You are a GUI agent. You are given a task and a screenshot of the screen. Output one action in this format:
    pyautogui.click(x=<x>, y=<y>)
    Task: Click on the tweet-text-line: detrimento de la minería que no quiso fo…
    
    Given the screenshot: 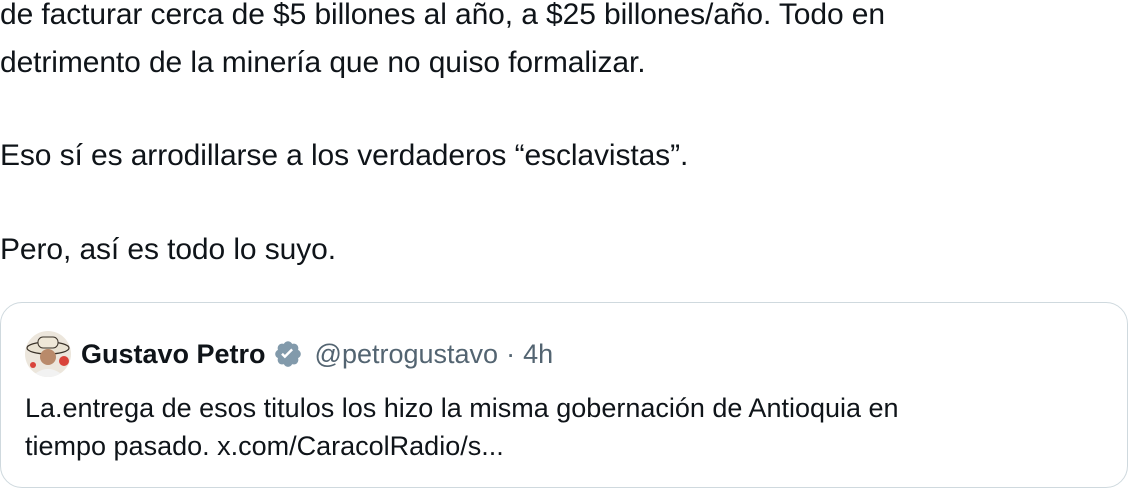 What is the action you would take?
    pyautogui.click(x=323, y=62)
    